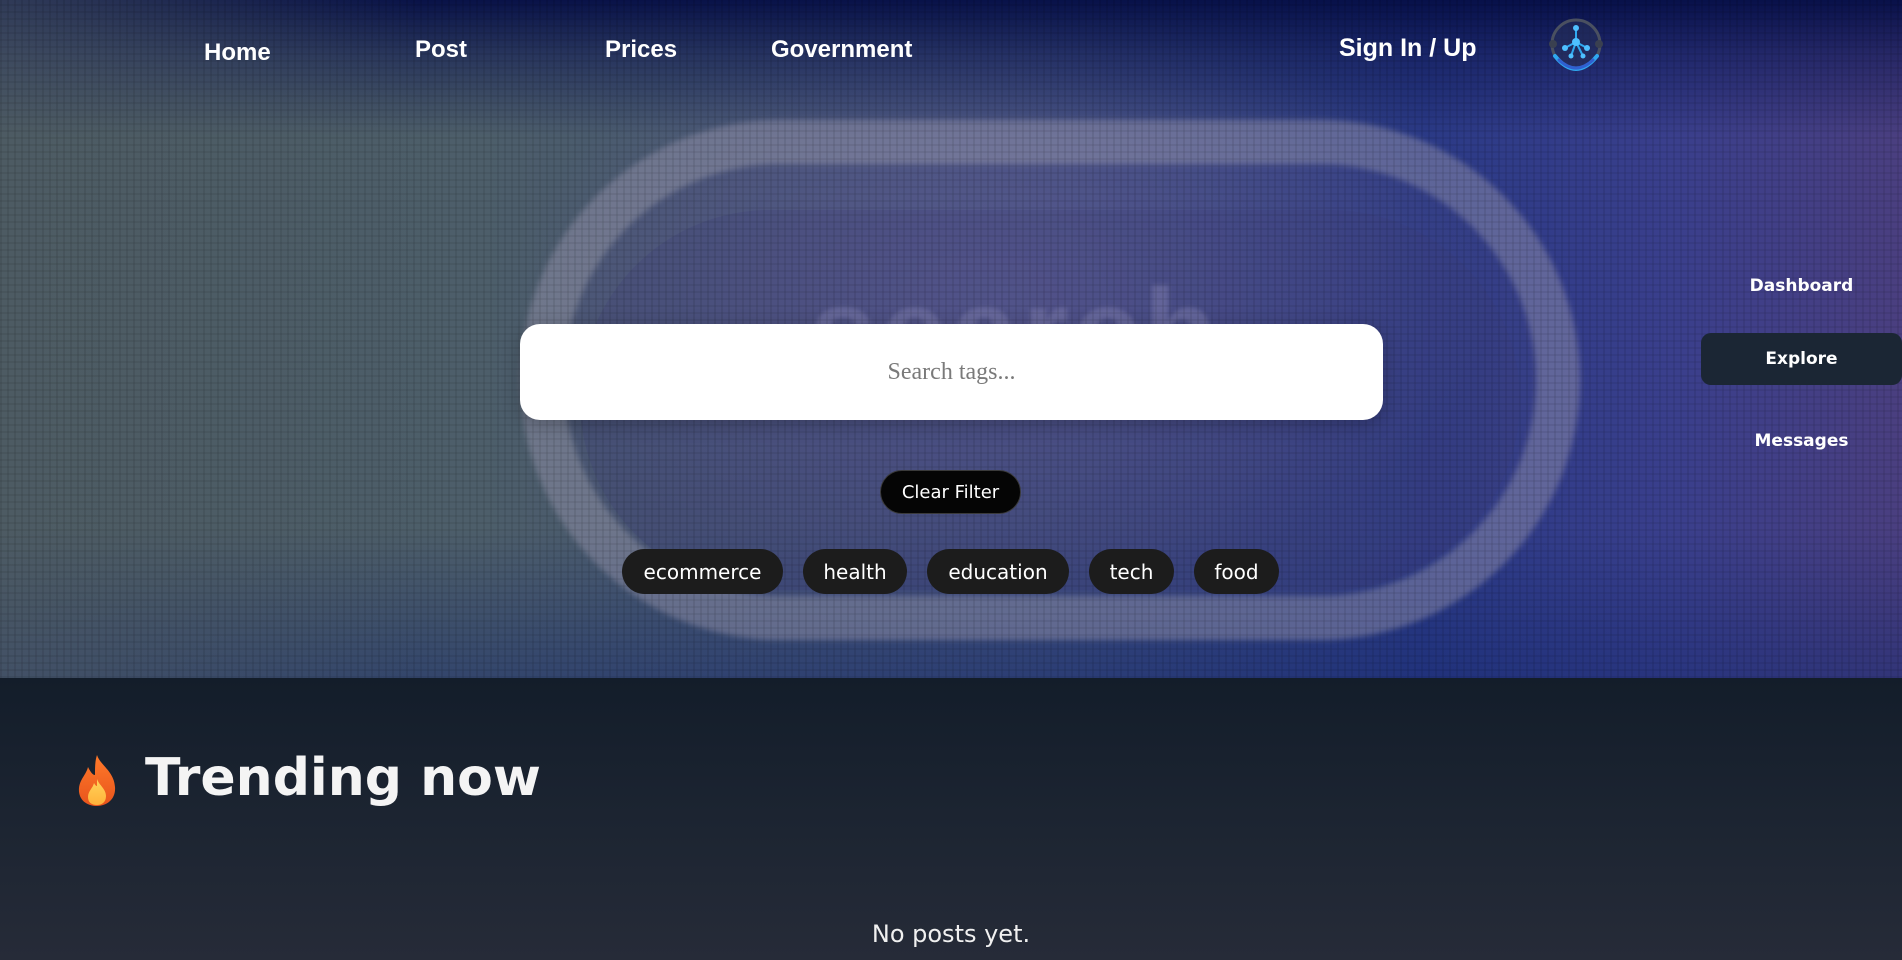 Image resolution: width=1902 pixels, height=960 pixels. Describe the element at coordinates (1801, 359) in the screenshot. I see `side-nav-explore: Explore` at that location.